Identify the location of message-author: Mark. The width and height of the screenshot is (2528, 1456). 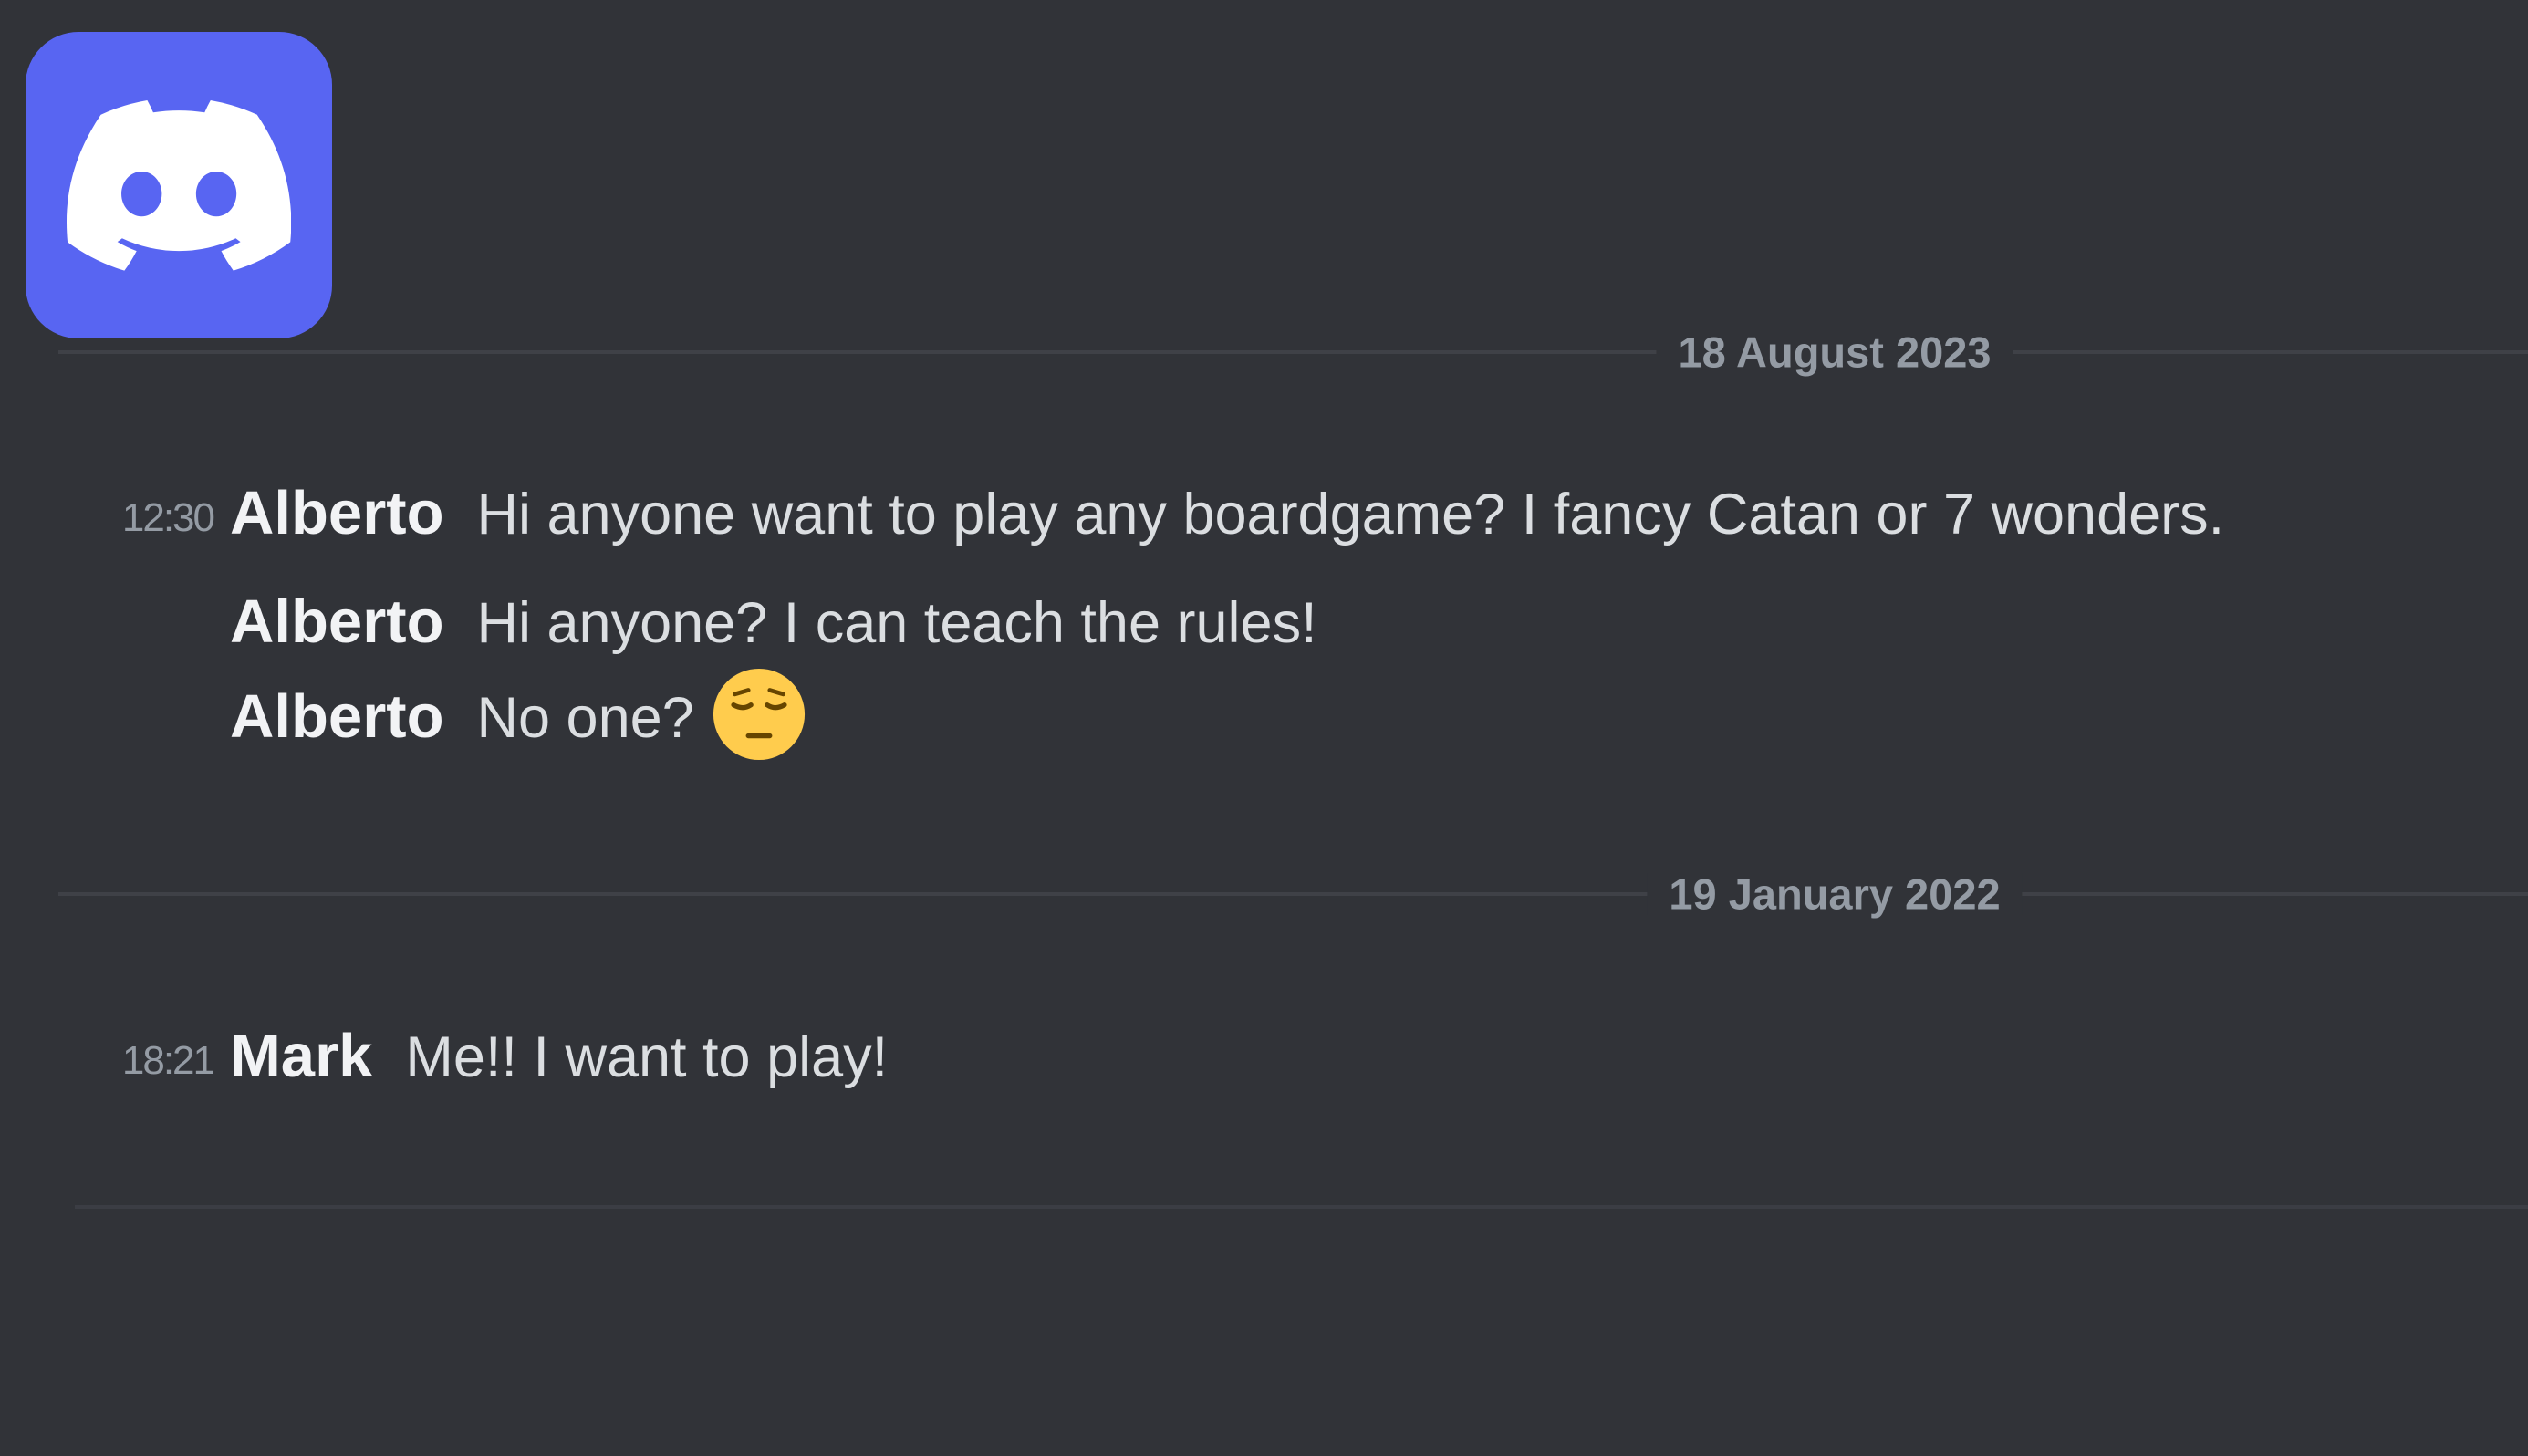
(301, 1056).